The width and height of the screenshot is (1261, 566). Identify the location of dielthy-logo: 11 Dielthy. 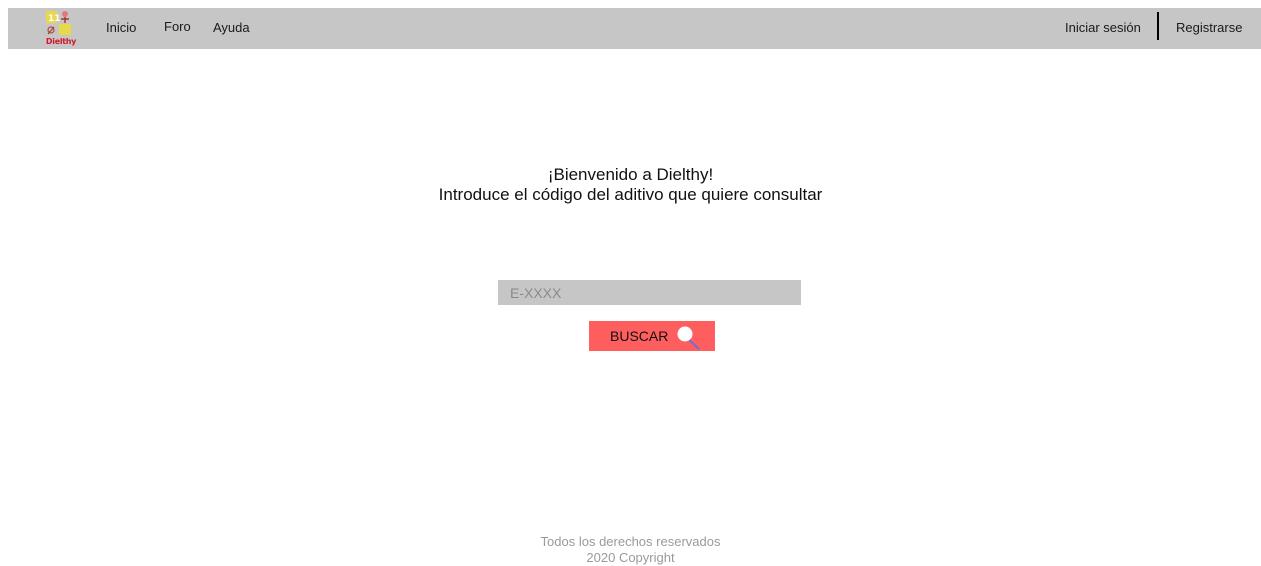
(61, 28).